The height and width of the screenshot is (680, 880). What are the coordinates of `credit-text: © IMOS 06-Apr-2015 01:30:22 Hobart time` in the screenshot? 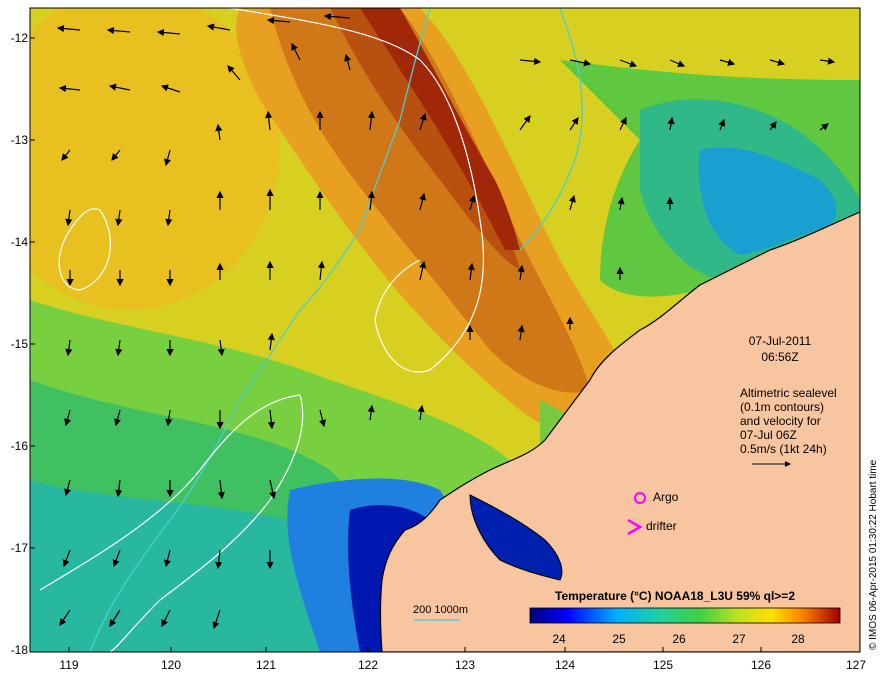 It's located at (873, 554).